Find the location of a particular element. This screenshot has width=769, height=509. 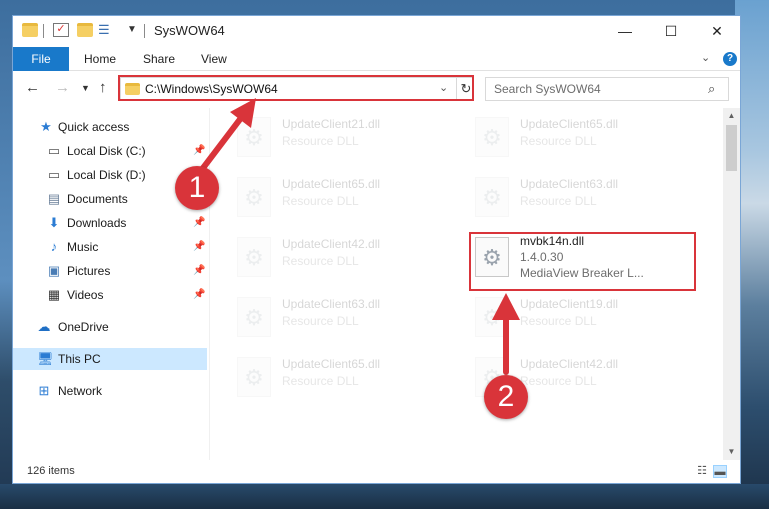

arrow-head-file-icon is located at coordinates (506, 306).